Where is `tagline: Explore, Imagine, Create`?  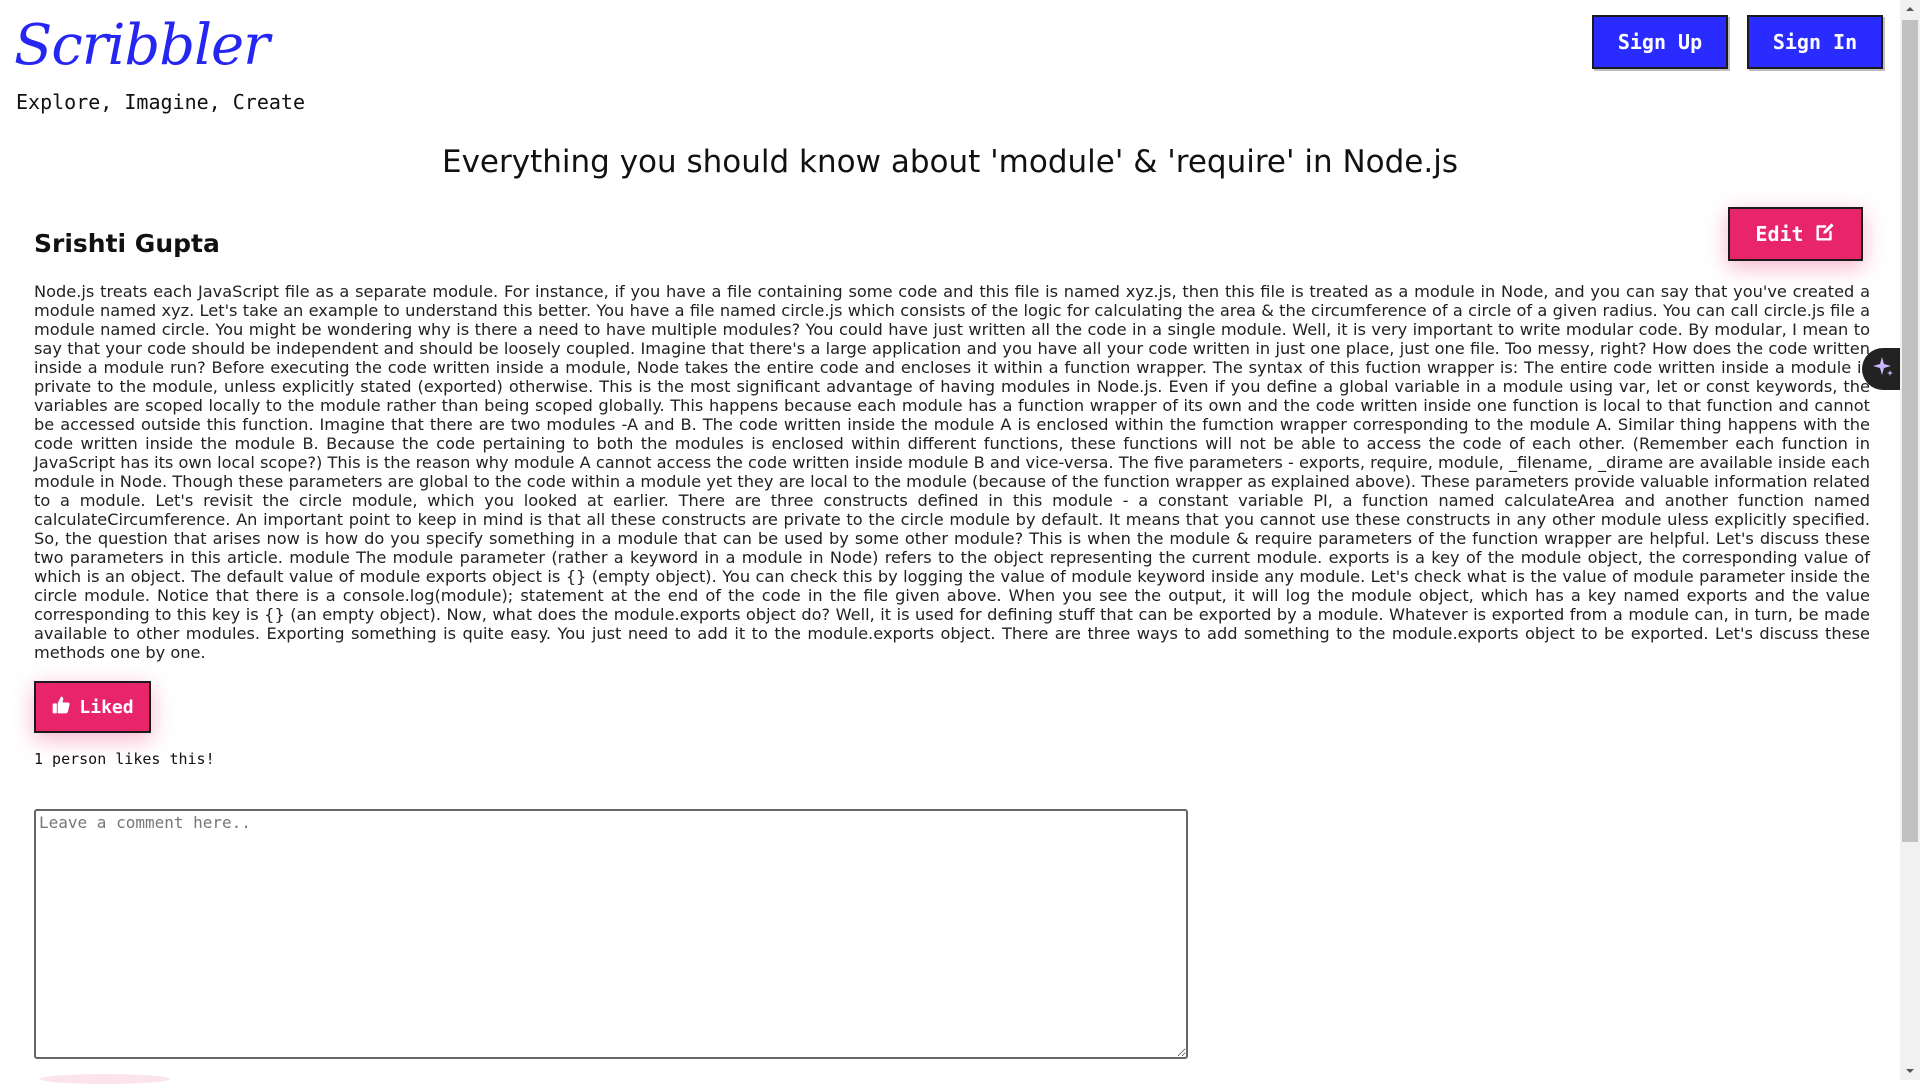 tagline: Explore, Imagine, Create is located at coordinates (160, 102).